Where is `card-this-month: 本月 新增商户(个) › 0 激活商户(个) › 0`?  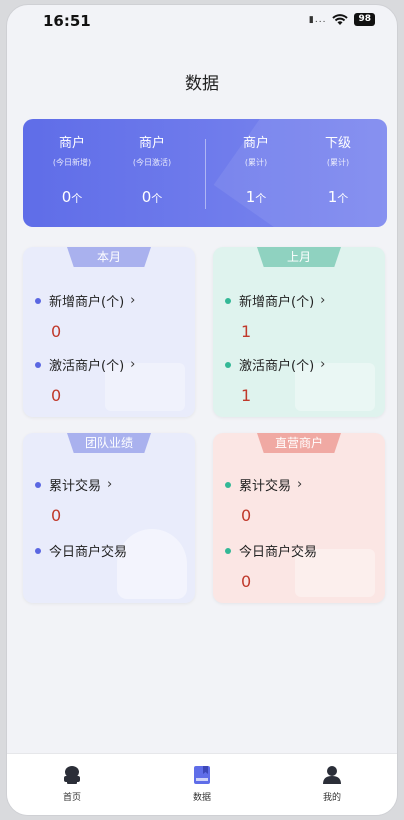
card-this-month: 本月 新增商户(个) › 0 激活商户(个) › 0 is located at coordinates (109, 332).